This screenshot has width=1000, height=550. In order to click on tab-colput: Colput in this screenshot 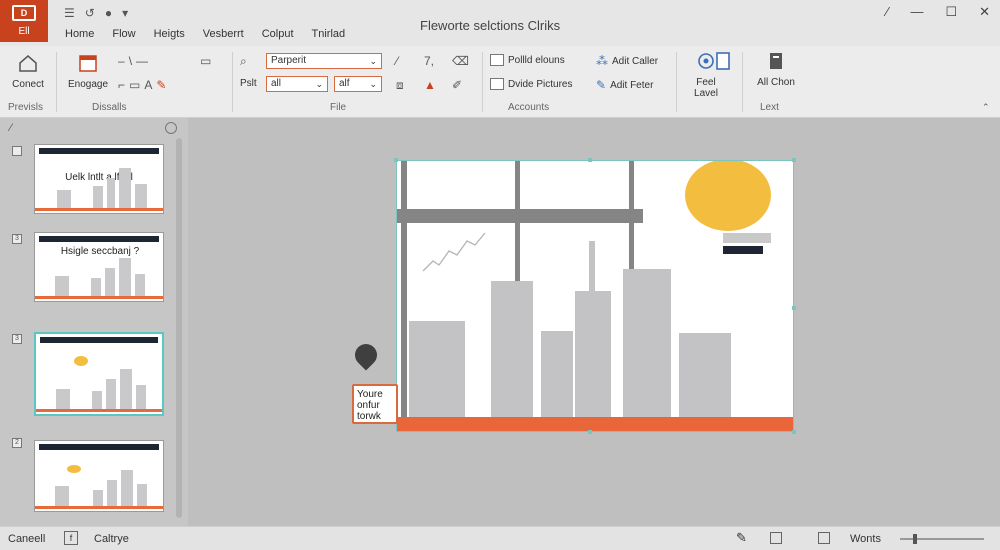, I will do `click(278, 34)`.